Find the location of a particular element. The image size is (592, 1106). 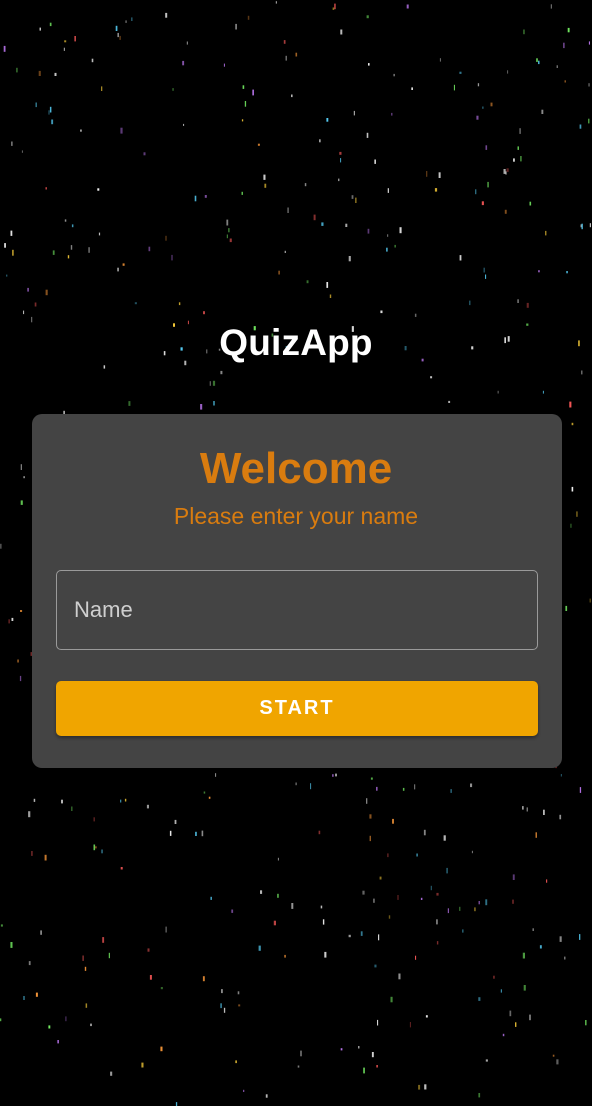

name-input is located at coordinates (297, 610).